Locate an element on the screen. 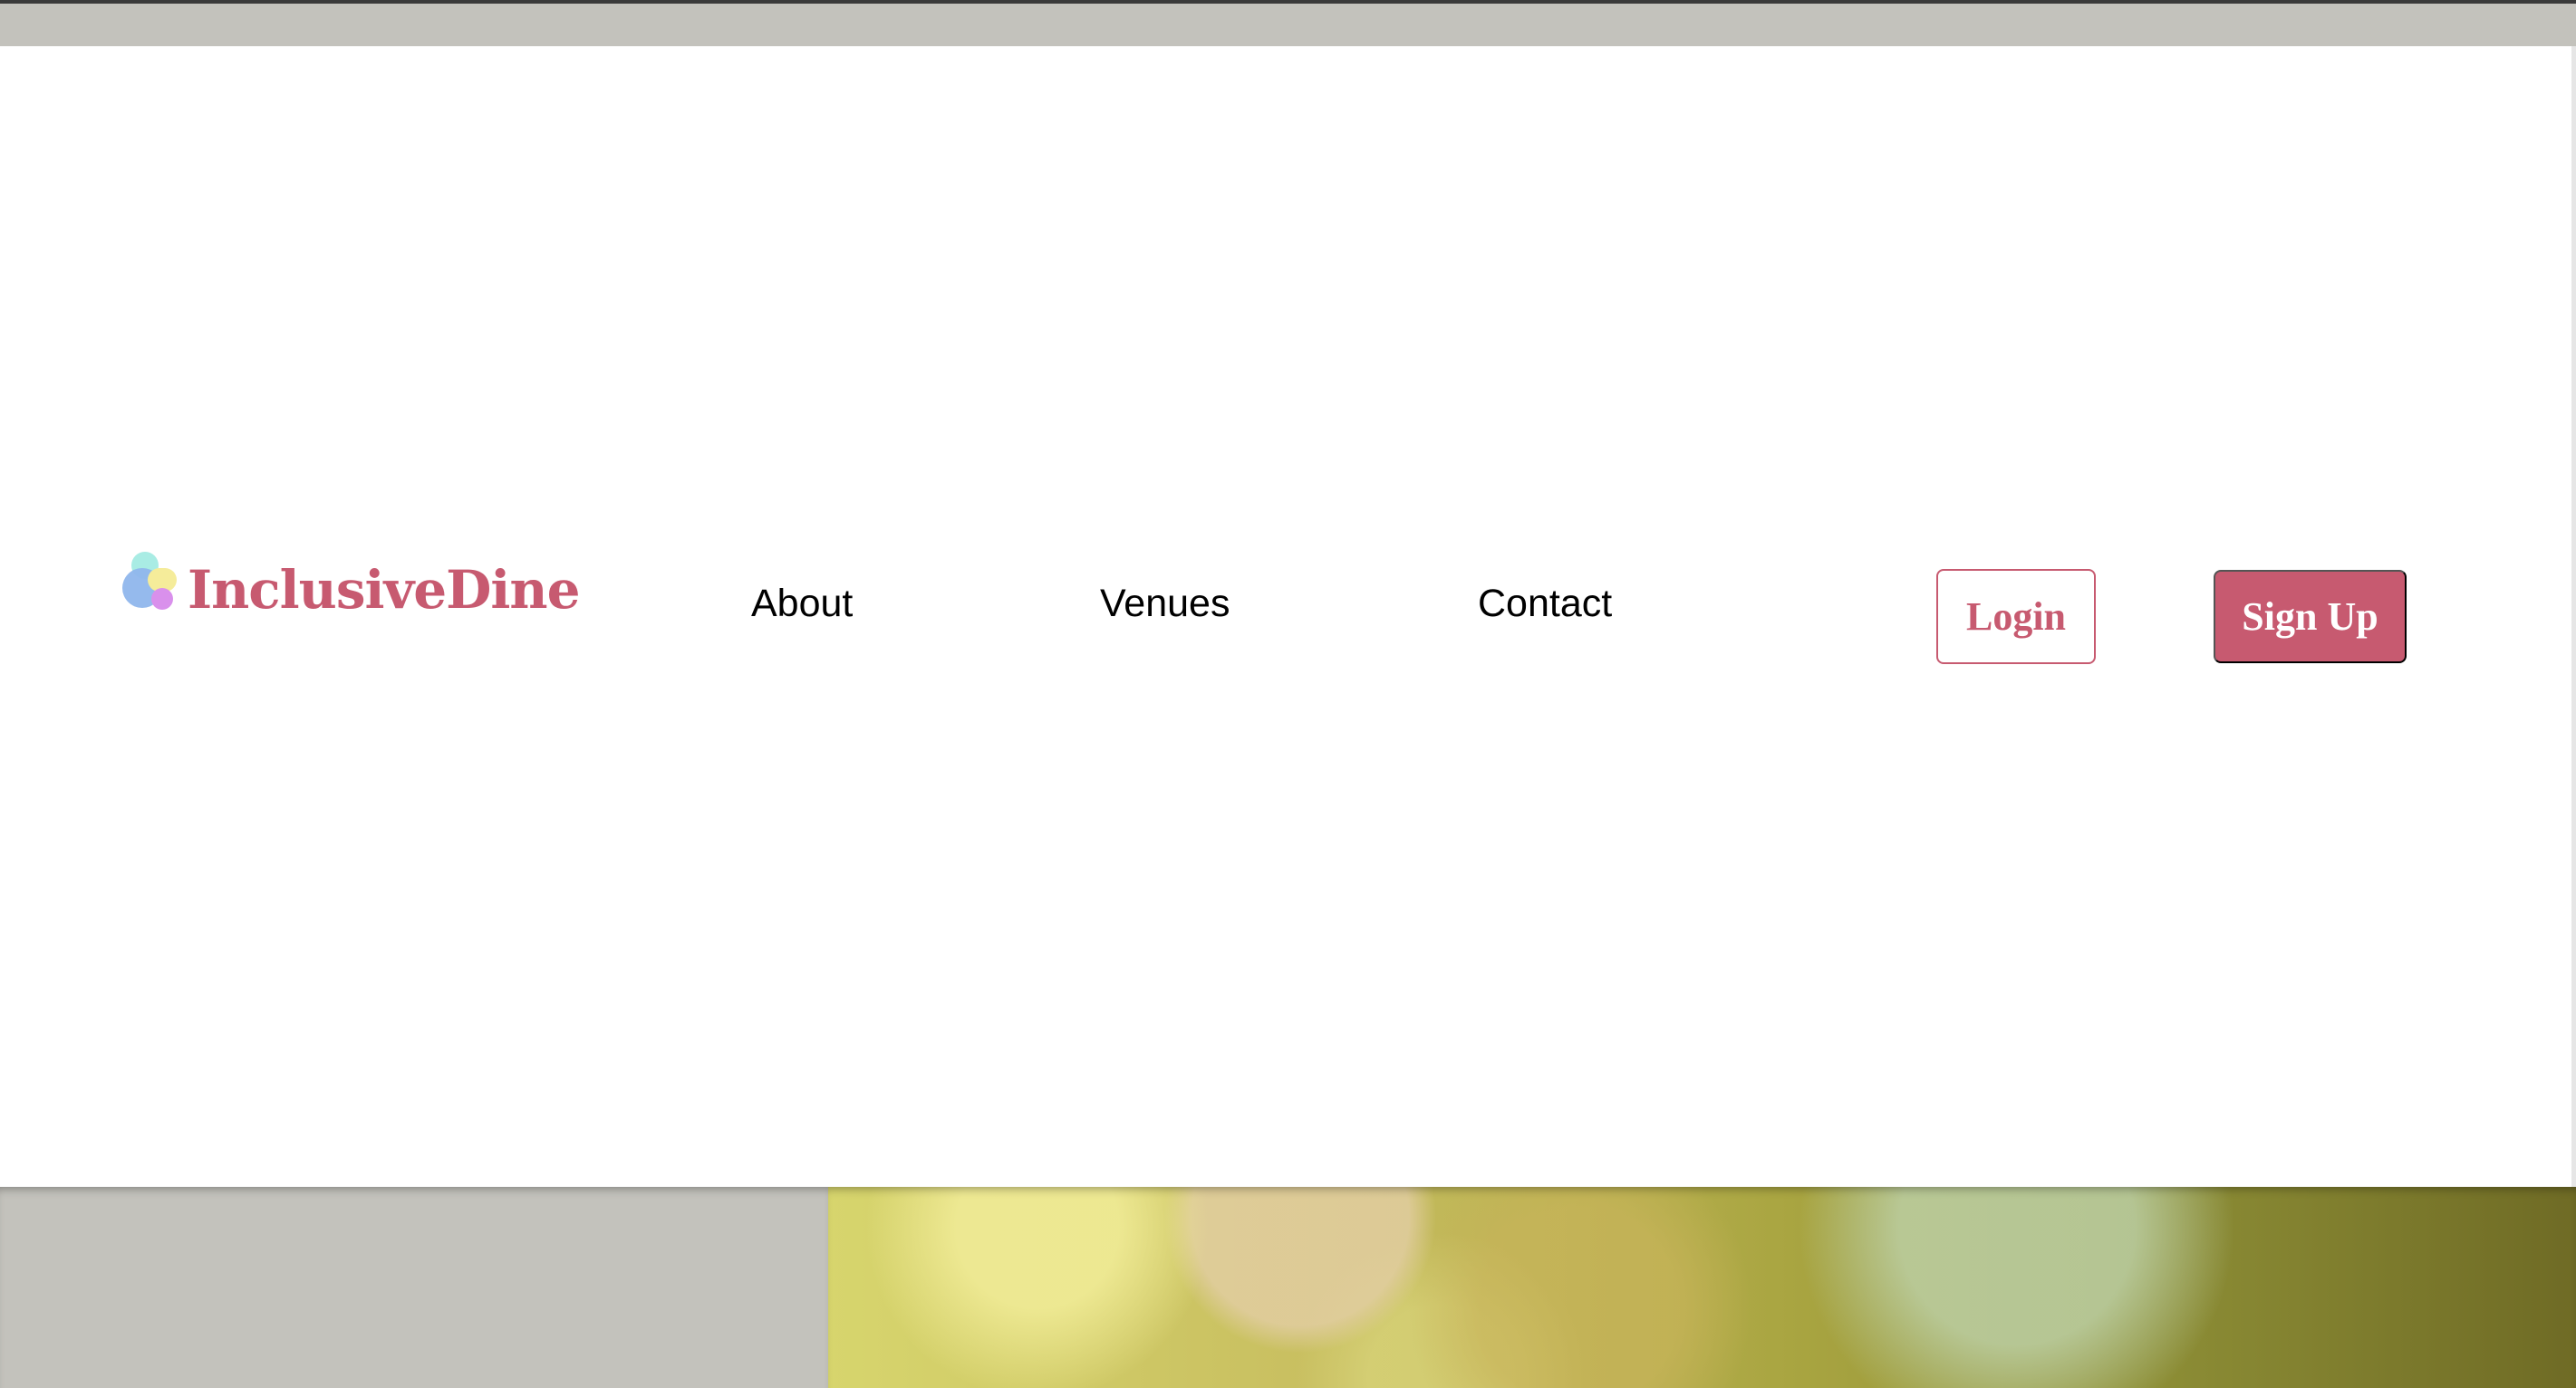  login-button: Login is located at coordinates (2016, 616).